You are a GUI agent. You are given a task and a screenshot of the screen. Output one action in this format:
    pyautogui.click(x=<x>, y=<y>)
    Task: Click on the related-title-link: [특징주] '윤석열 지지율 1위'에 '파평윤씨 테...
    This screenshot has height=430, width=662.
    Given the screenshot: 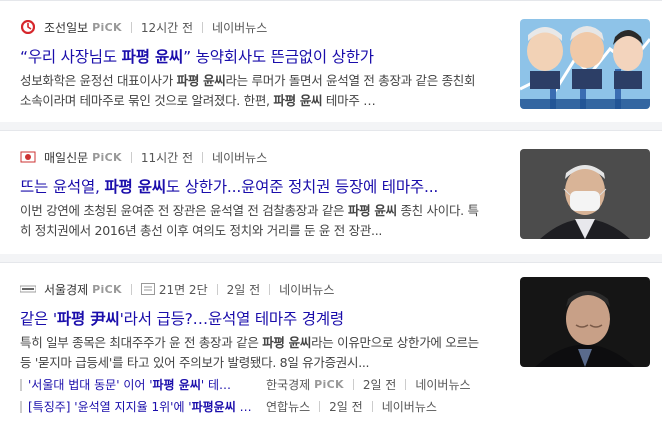 What is the action you would take?
    pyautogui.click(x=142, y=406)
    